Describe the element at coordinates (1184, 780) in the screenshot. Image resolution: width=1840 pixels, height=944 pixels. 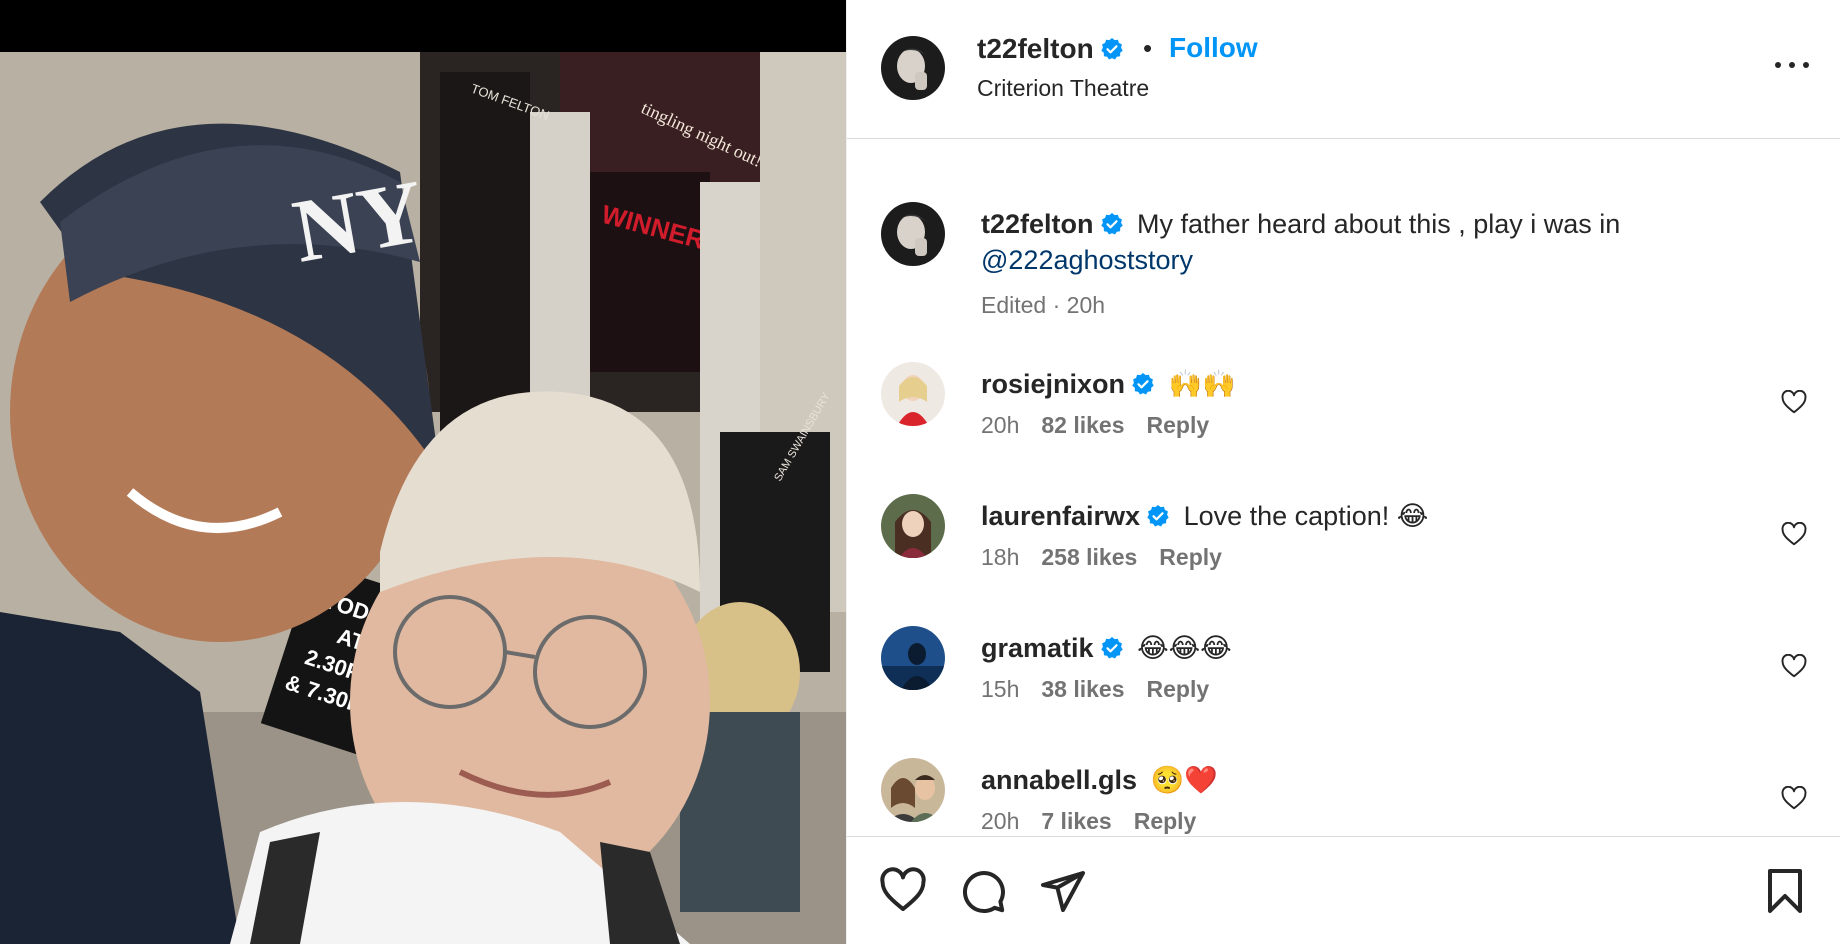
I see `comment-text: 🥺❤️` at that location.